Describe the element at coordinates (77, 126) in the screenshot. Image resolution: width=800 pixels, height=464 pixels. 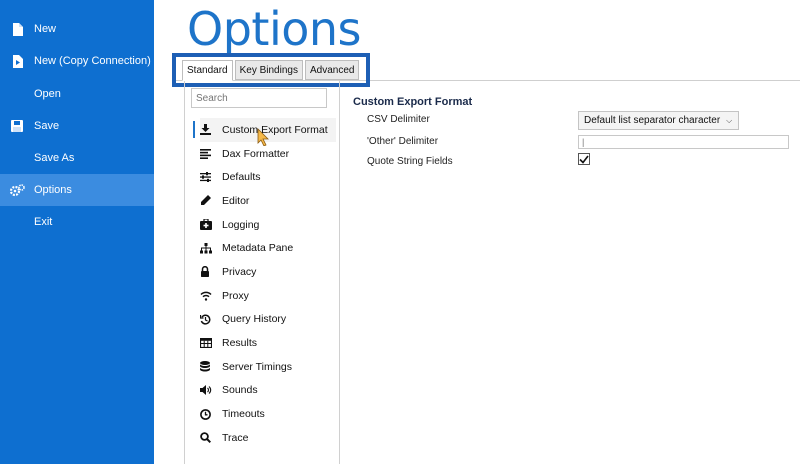
I see `sidebar-item-save: Save` at that location.